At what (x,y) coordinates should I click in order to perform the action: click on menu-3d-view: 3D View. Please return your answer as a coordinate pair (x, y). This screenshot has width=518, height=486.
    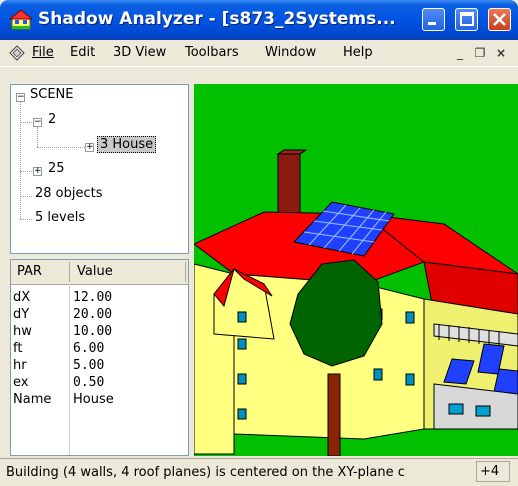
    Looking at the image, I should click on (139, 52).